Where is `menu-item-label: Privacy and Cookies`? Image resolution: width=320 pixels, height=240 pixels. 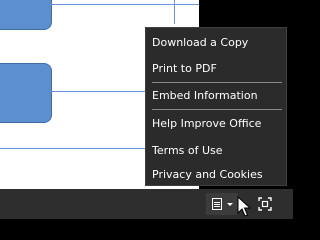 menu-item-label: Privacy and Cookies is located at coordinates (207, 174).